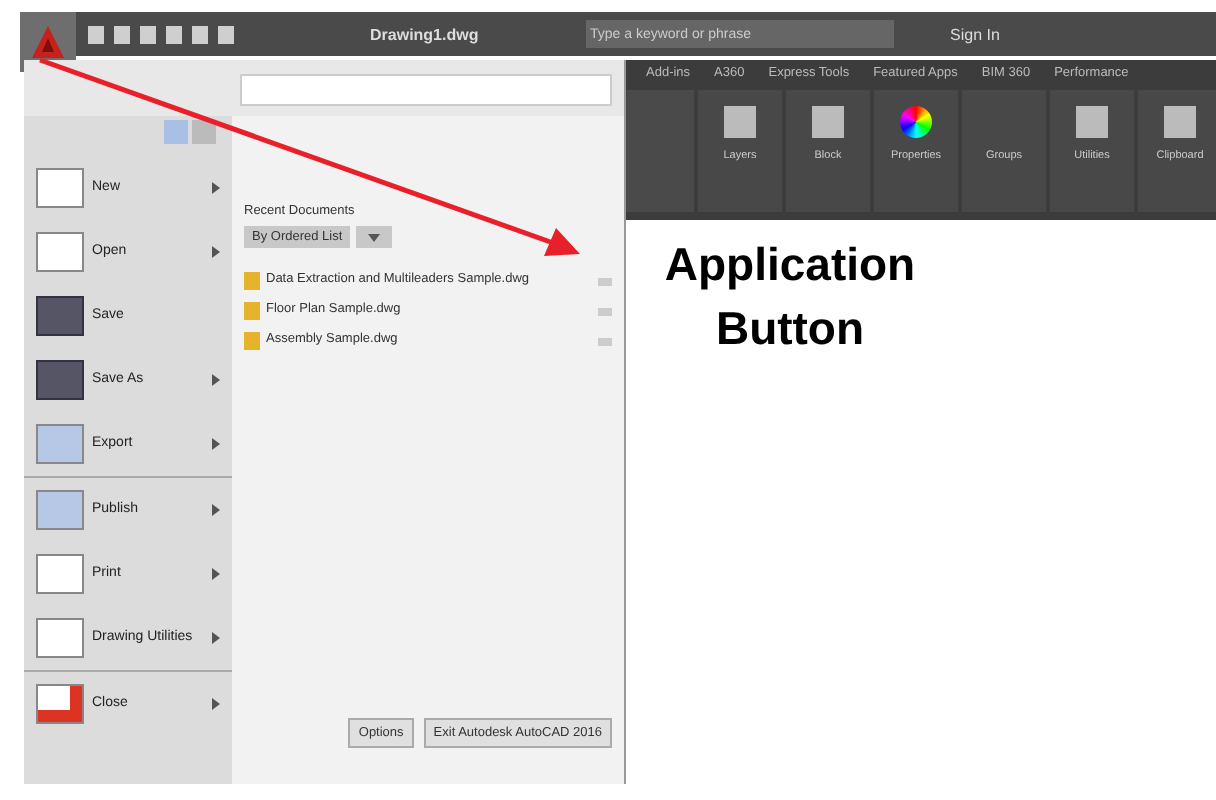 The height and width of the screenshot is (800, 1216). I want to click on search-field, so click(426, 89).